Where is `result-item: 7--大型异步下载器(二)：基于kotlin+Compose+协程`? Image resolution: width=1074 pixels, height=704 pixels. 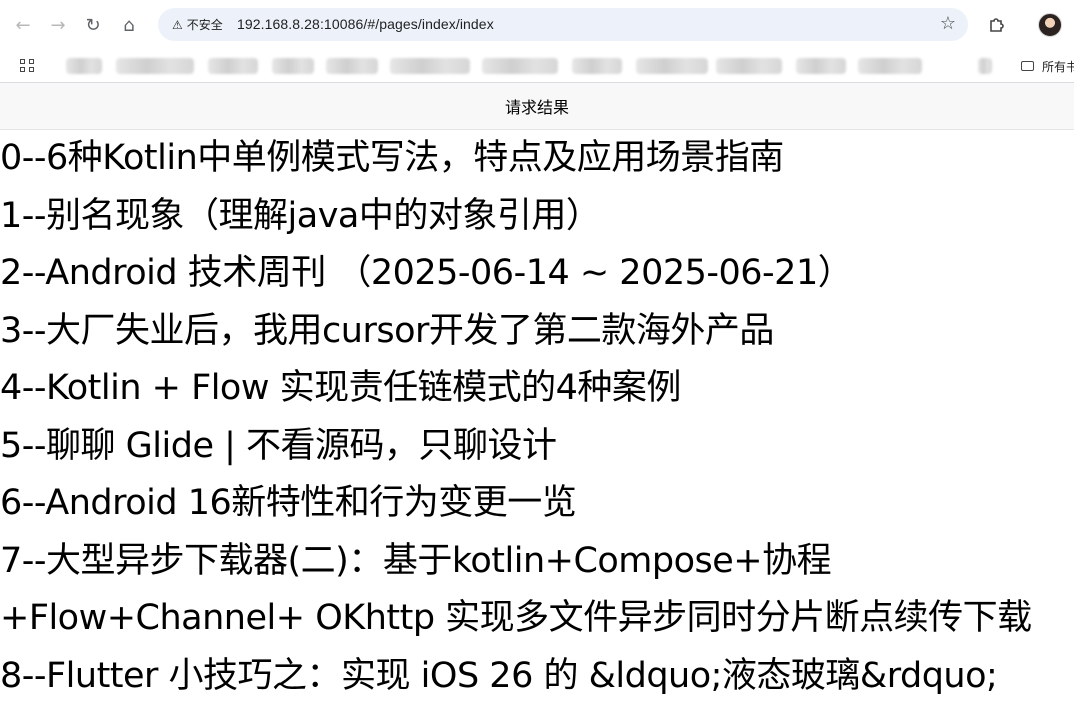
result-item: 7--大型异步下载器(二)：基于kotlin+Compose+协程 is located at coordinates (416, 560).